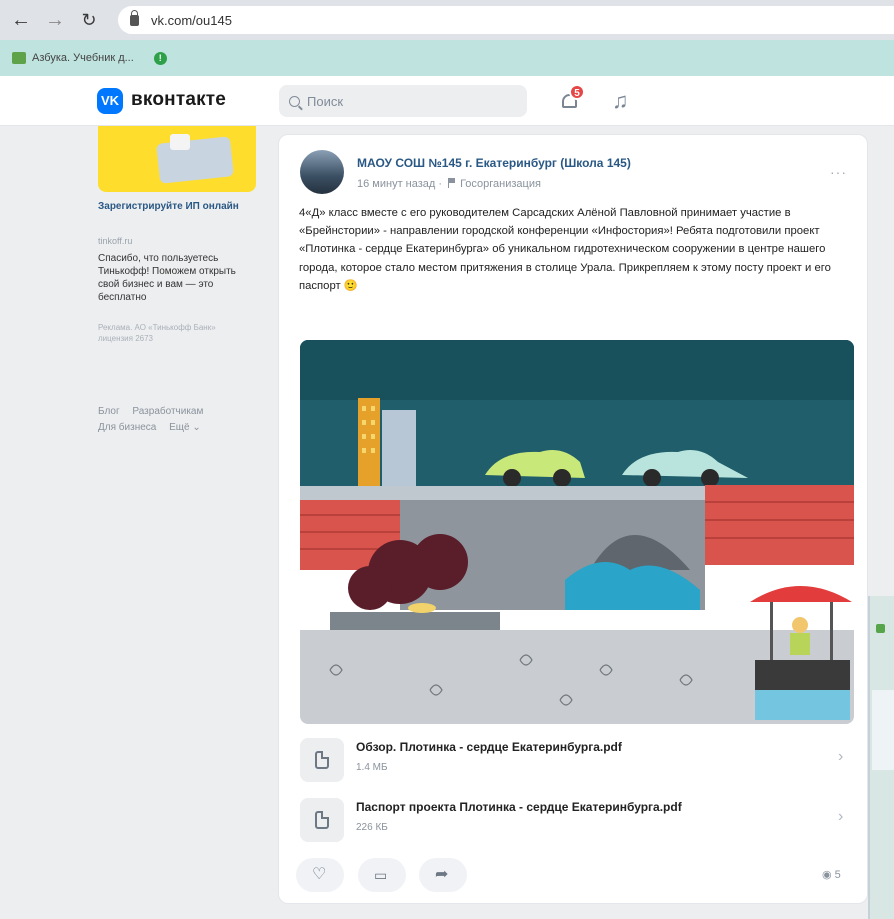 The height and width of the screenshot is (919, 894). What do you see at coordinates (178, 100) in the screenshot?
I see `brand-name: вконтакте` at bounding box center [178, 100].